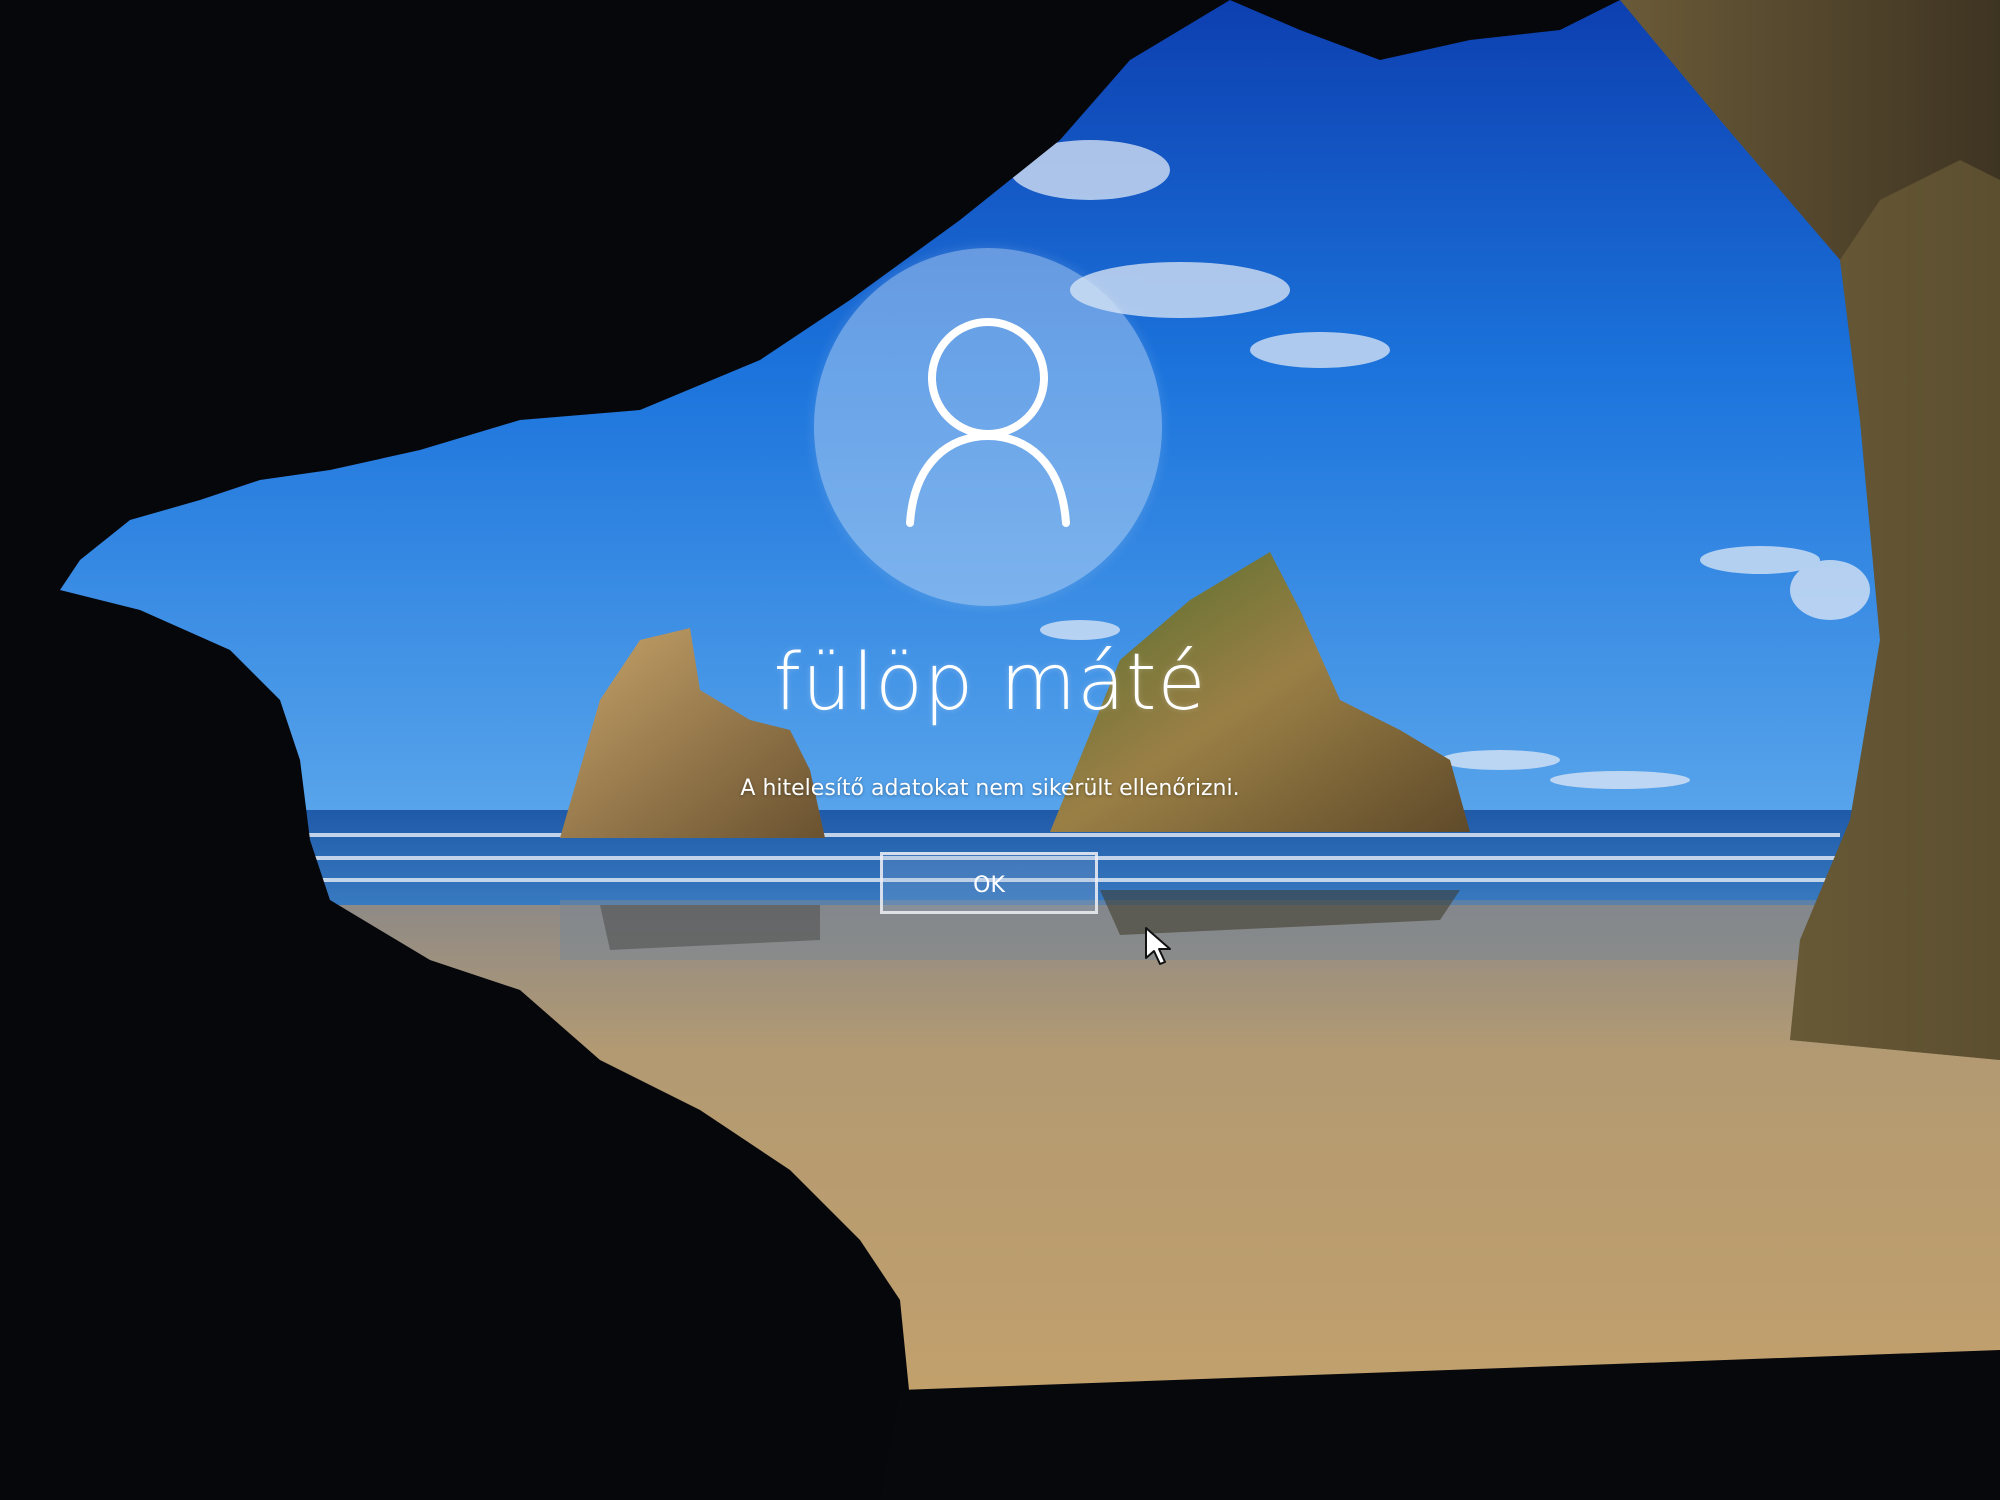  I want to click on user-name: fülöp máté, so click(990, 683).